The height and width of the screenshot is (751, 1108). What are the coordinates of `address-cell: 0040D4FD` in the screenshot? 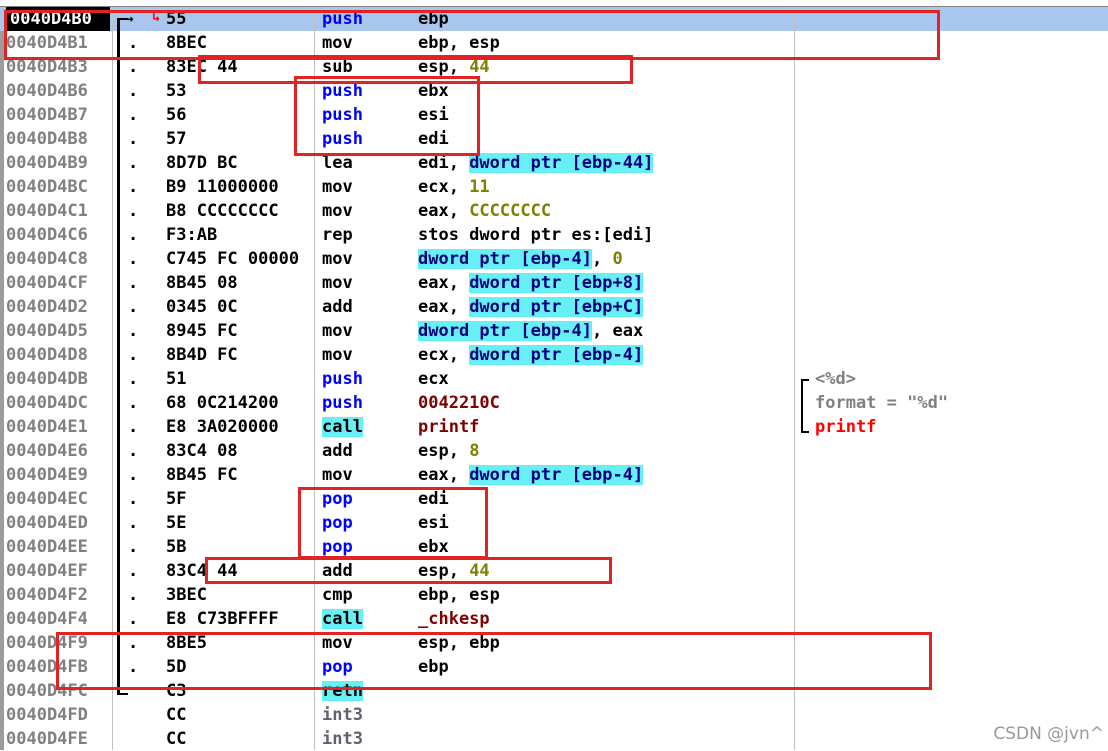 It's located at (47, 715).